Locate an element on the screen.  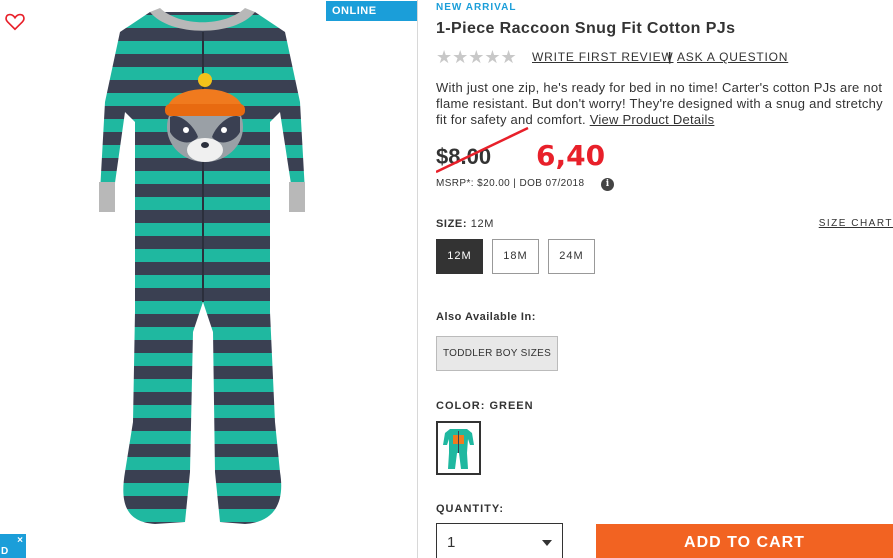
new-arrival-label: NEW ARRIVAL is located at coordinates (476, 7).